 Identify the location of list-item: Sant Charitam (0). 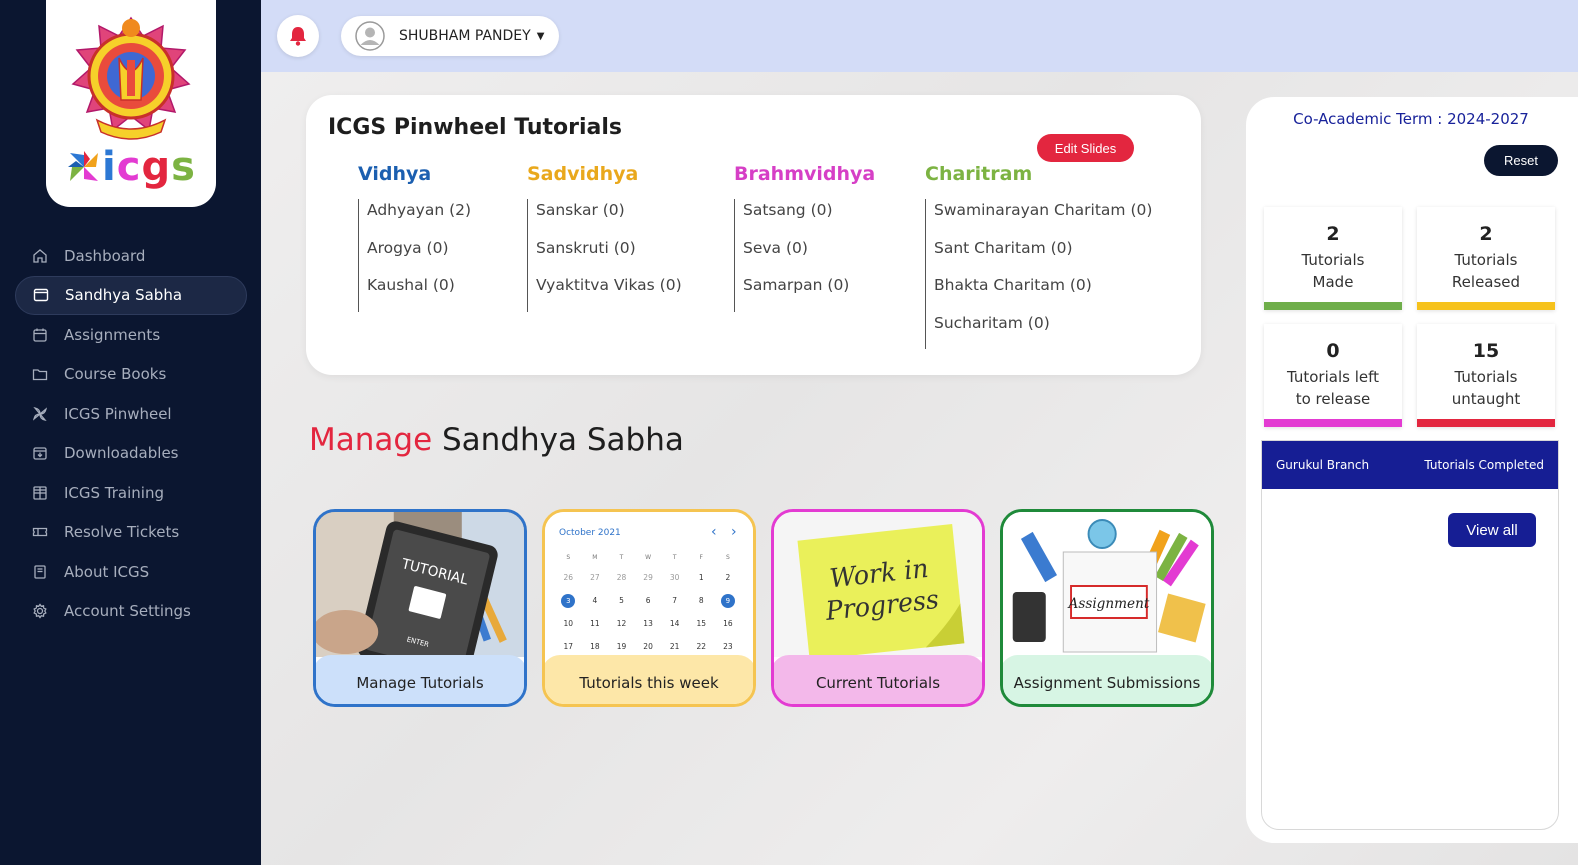
(1043, 256).